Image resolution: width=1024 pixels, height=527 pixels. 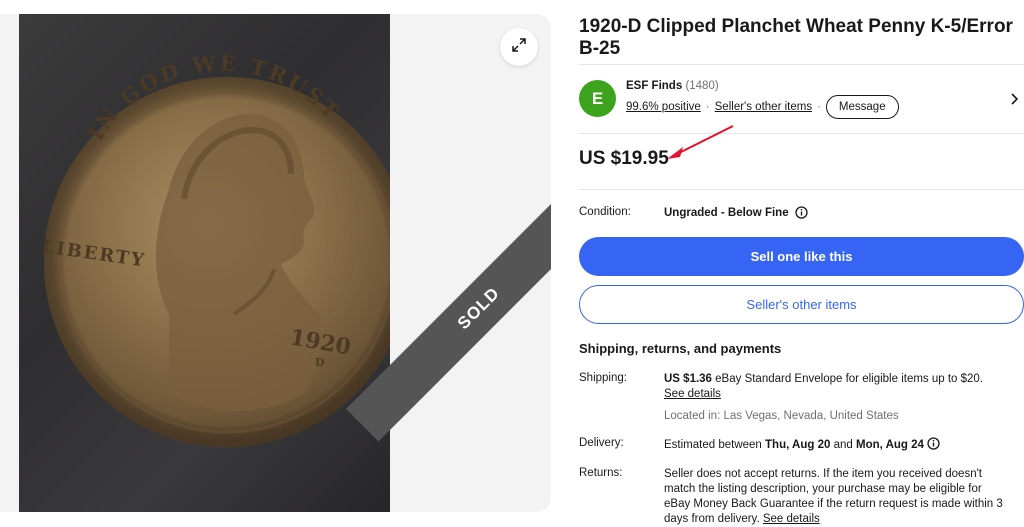 What do you see at coordinates (624, 158) in the screenshot?
I see `item-price: US $19.95` at bounding box center [624, 158].